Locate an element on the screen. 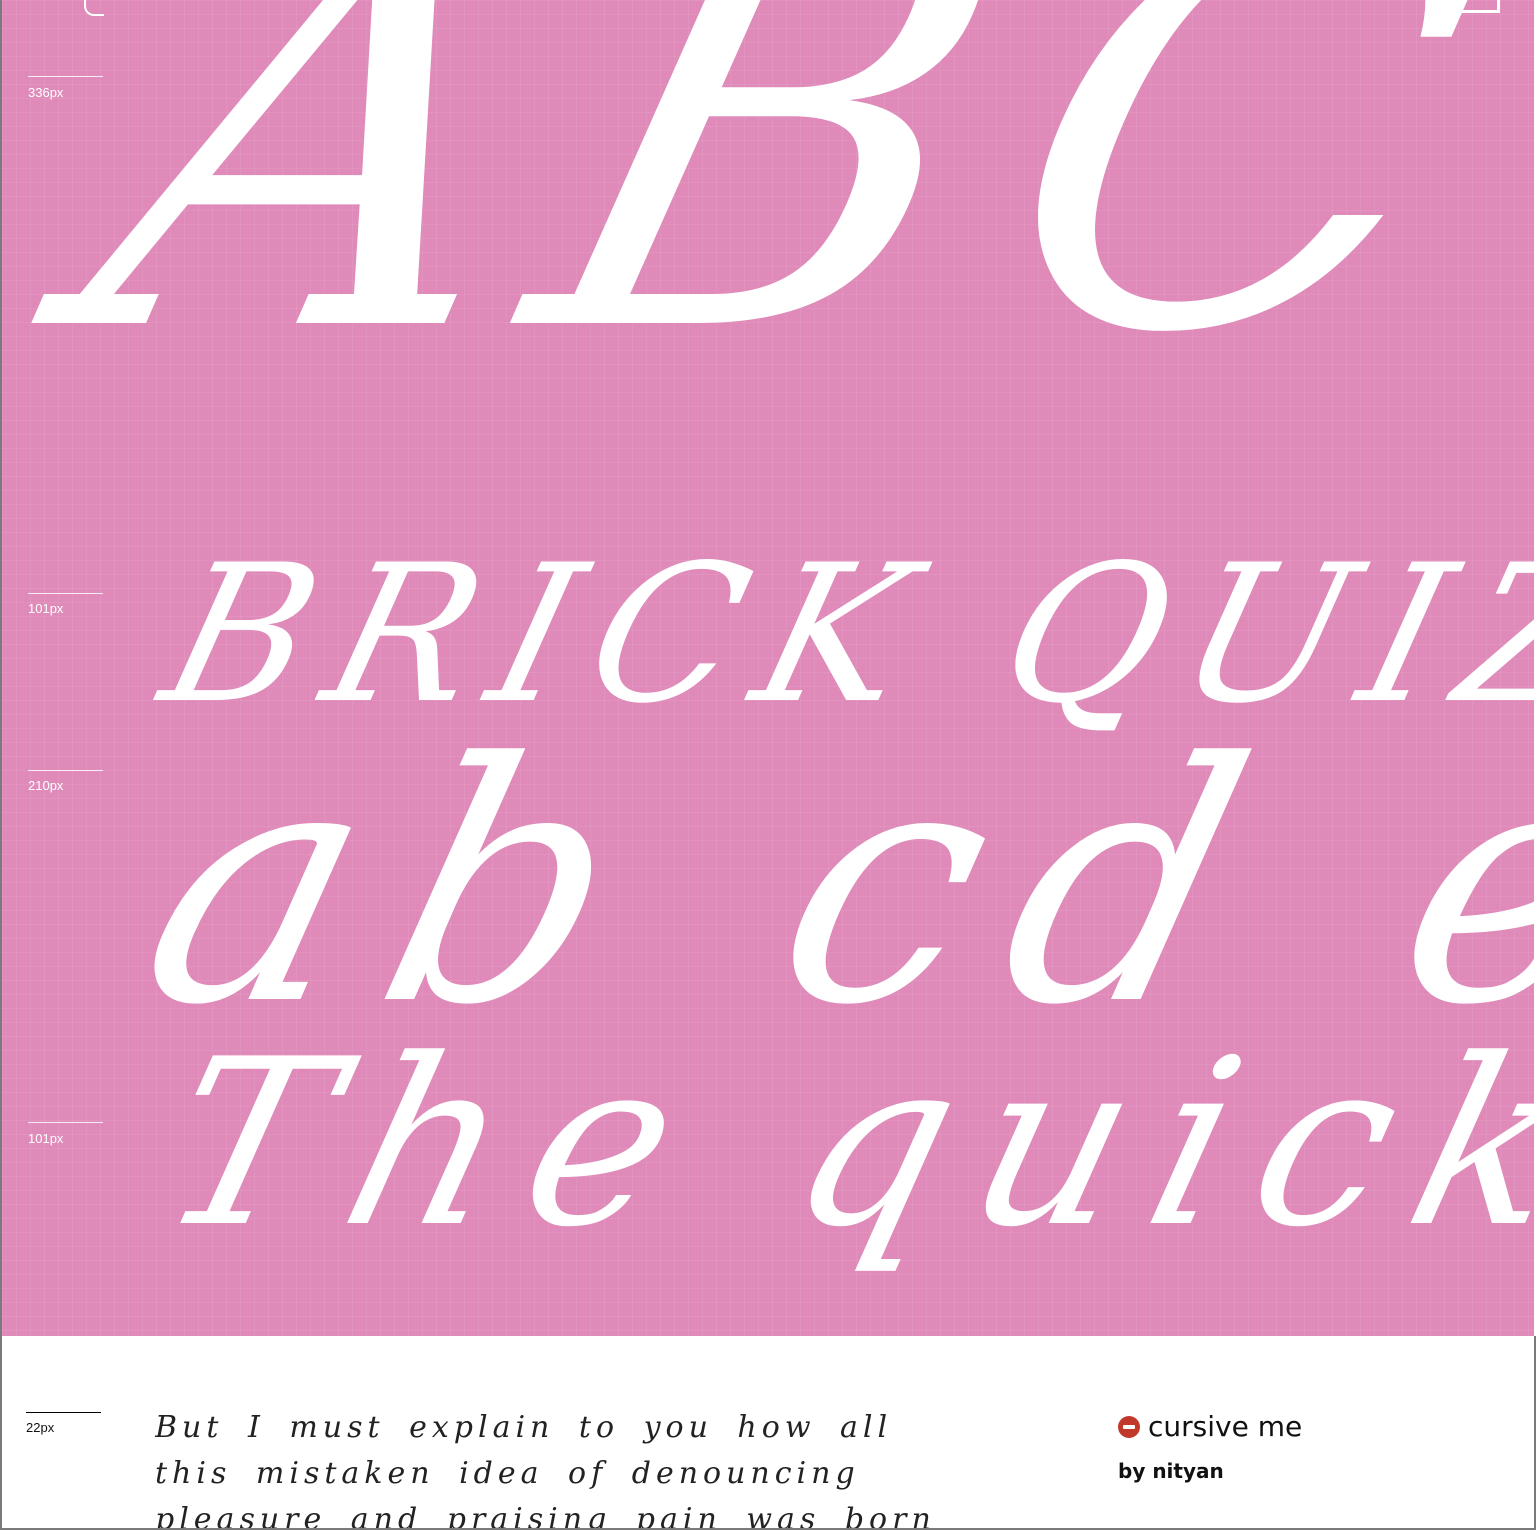 The width and height of the screenshot is (1536, 1530). size-ruler-label: 210px is located at coordinates (46, 785).